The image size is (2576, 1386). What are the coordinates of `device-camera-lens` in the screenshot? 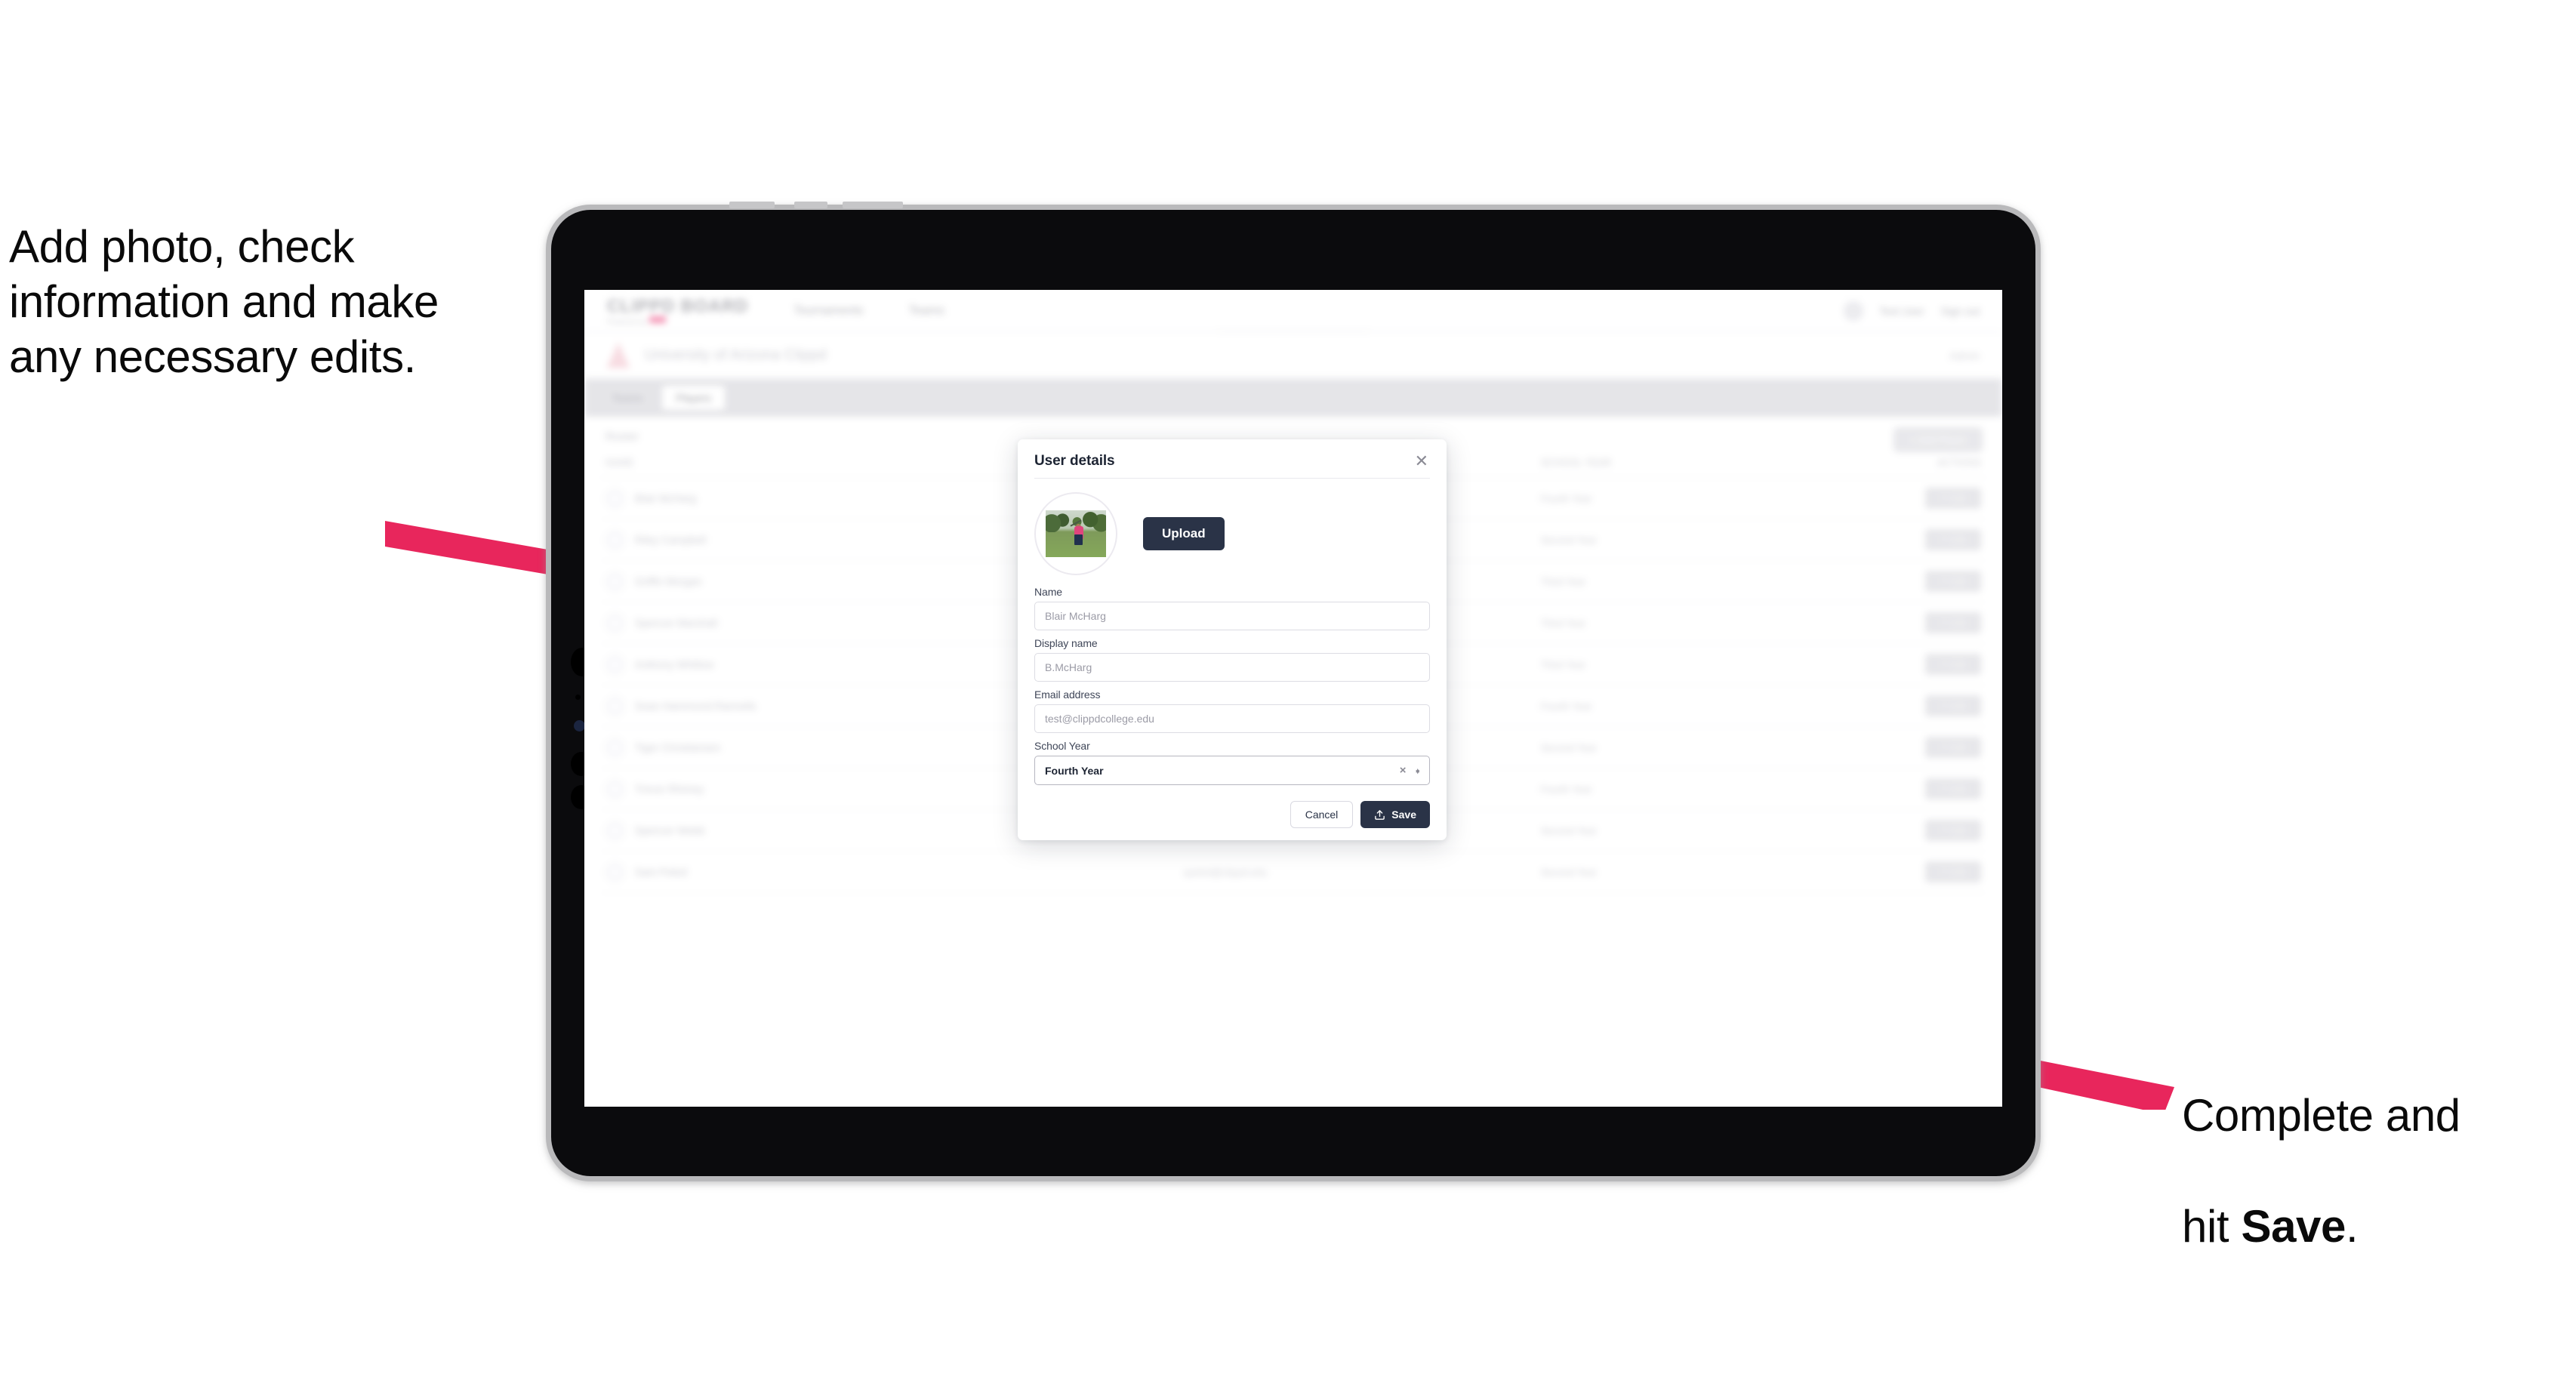 It's located at (579, 726).